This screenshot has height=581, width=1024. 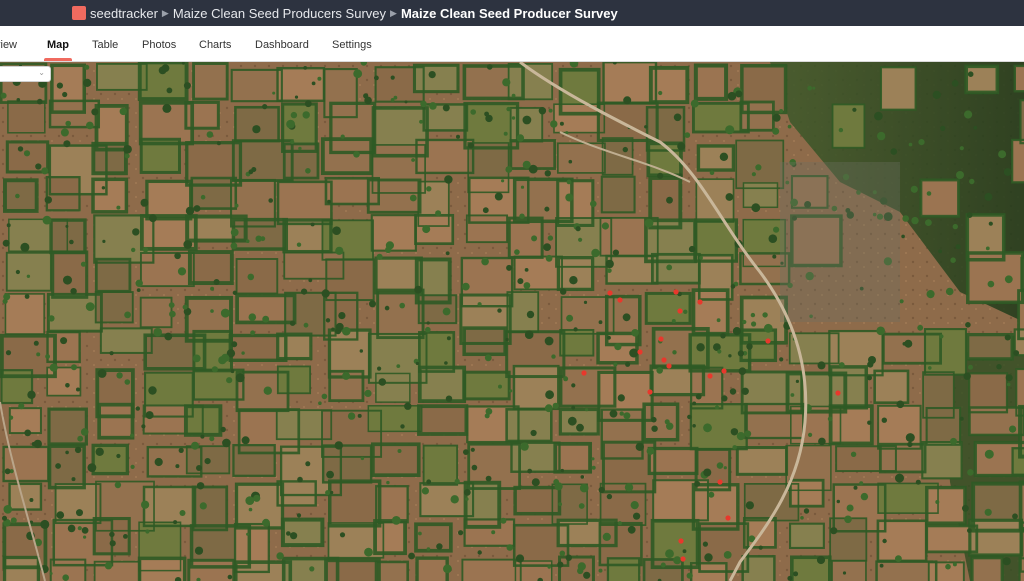 I want to click on breadcrumb-project: Maize Clean Seed Producers Survey, so click(x=279, y=13).